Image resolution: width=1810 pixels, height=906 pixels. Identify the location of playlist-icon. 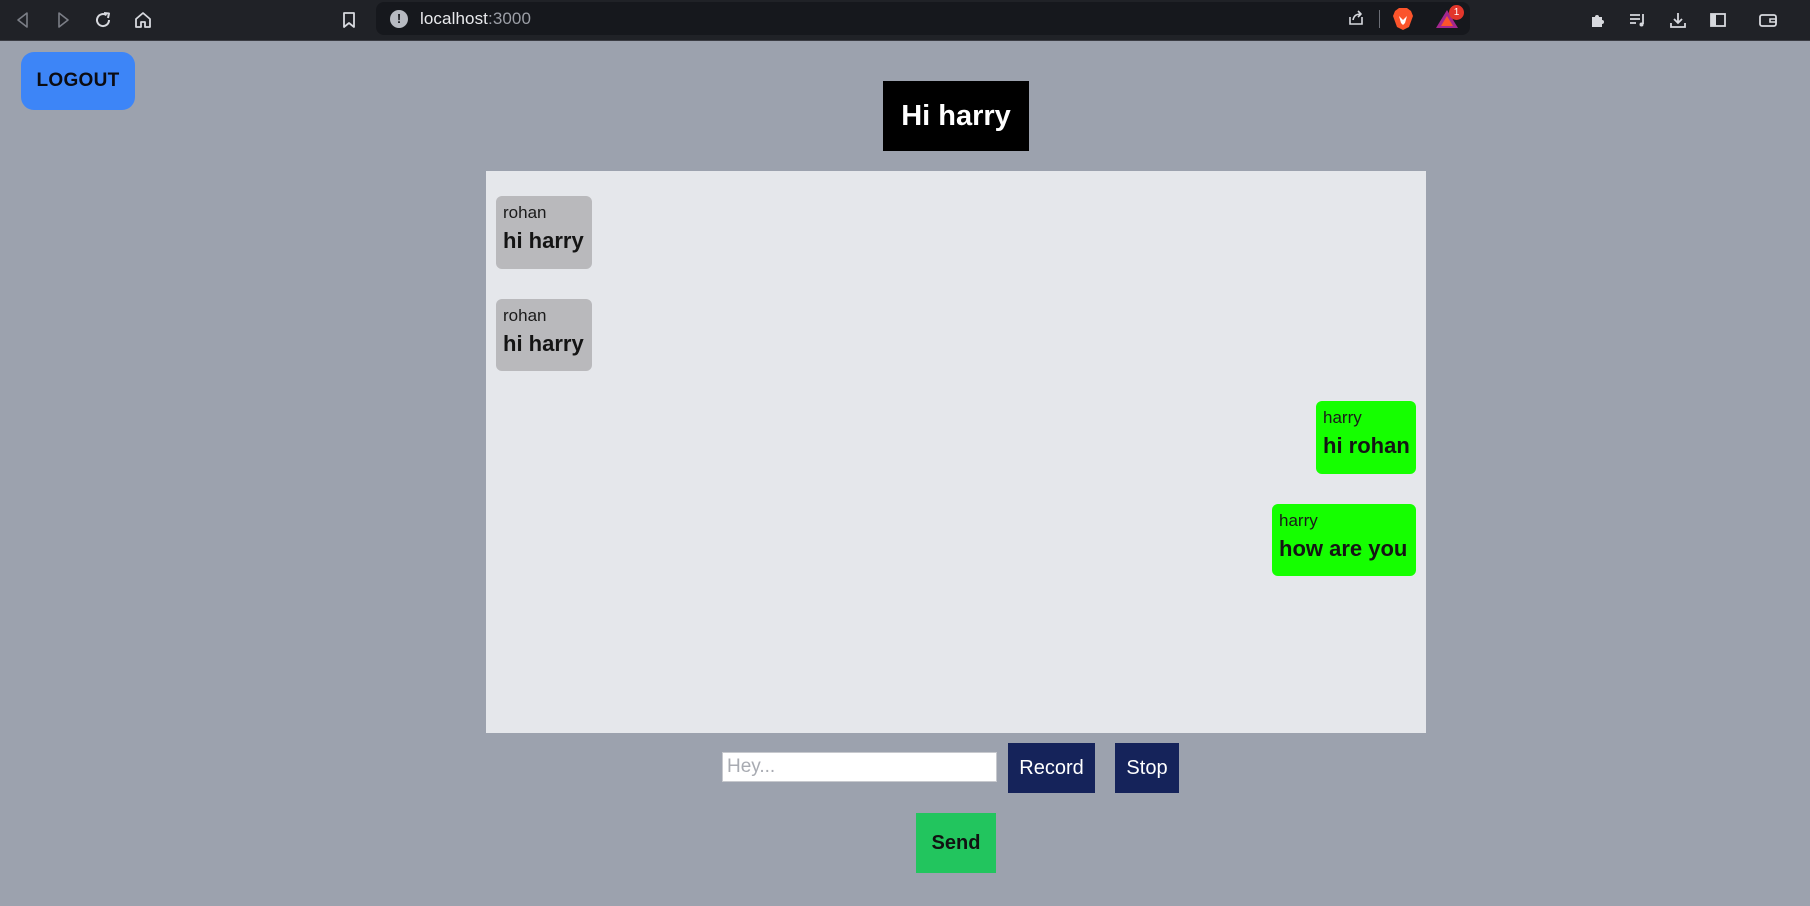
(1638, 20).